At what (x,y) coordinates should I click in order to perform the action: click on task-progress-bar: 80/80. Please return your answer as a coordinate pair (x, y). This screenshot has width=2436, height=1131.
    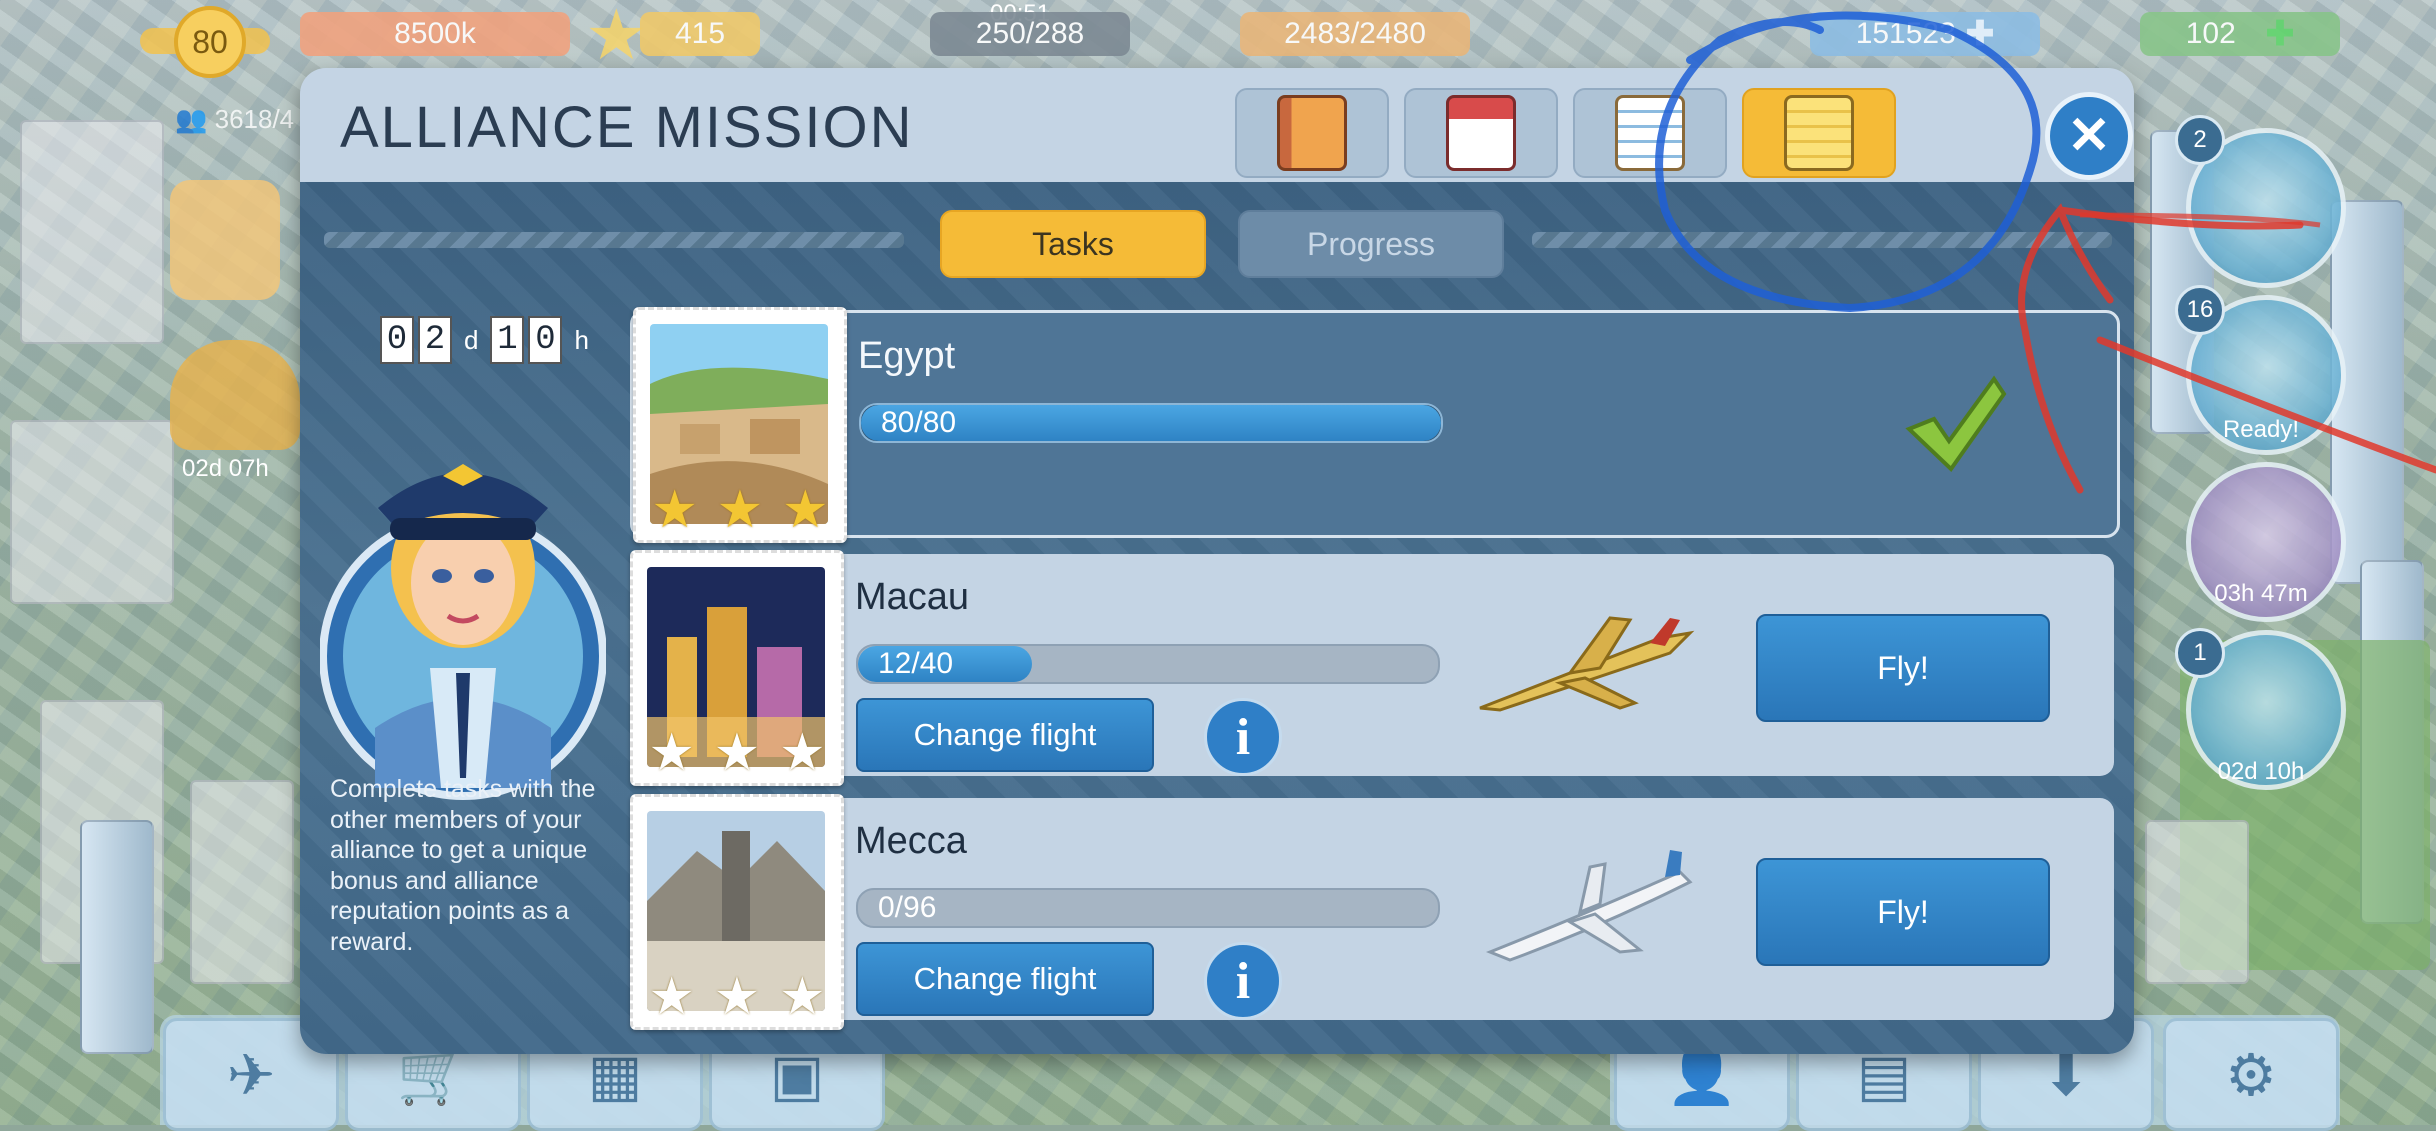
    Looking at the image, I should click on (1151, 423).